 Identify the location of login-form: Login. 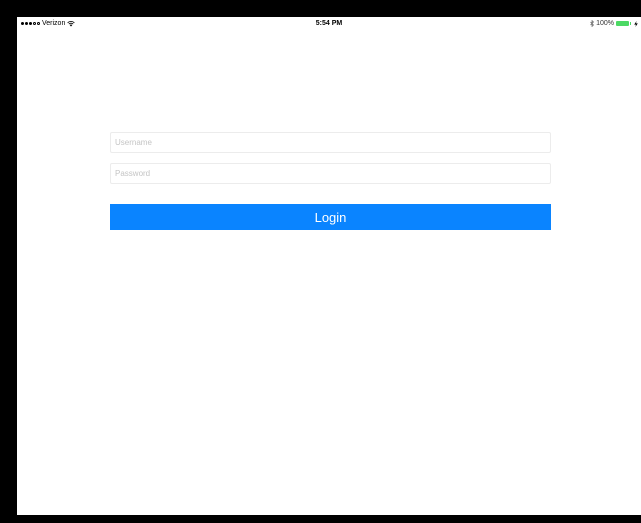
(330, 181).